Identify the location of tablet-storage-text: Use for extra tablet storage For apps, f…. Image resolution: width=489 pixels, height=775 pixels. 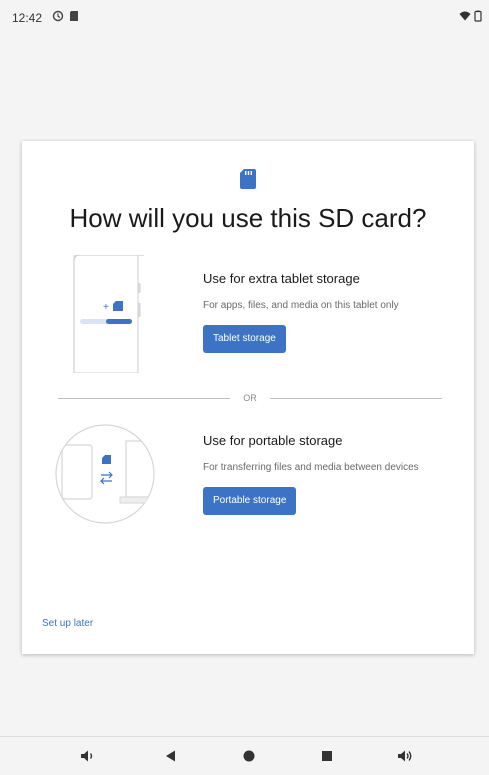
(328, 312).